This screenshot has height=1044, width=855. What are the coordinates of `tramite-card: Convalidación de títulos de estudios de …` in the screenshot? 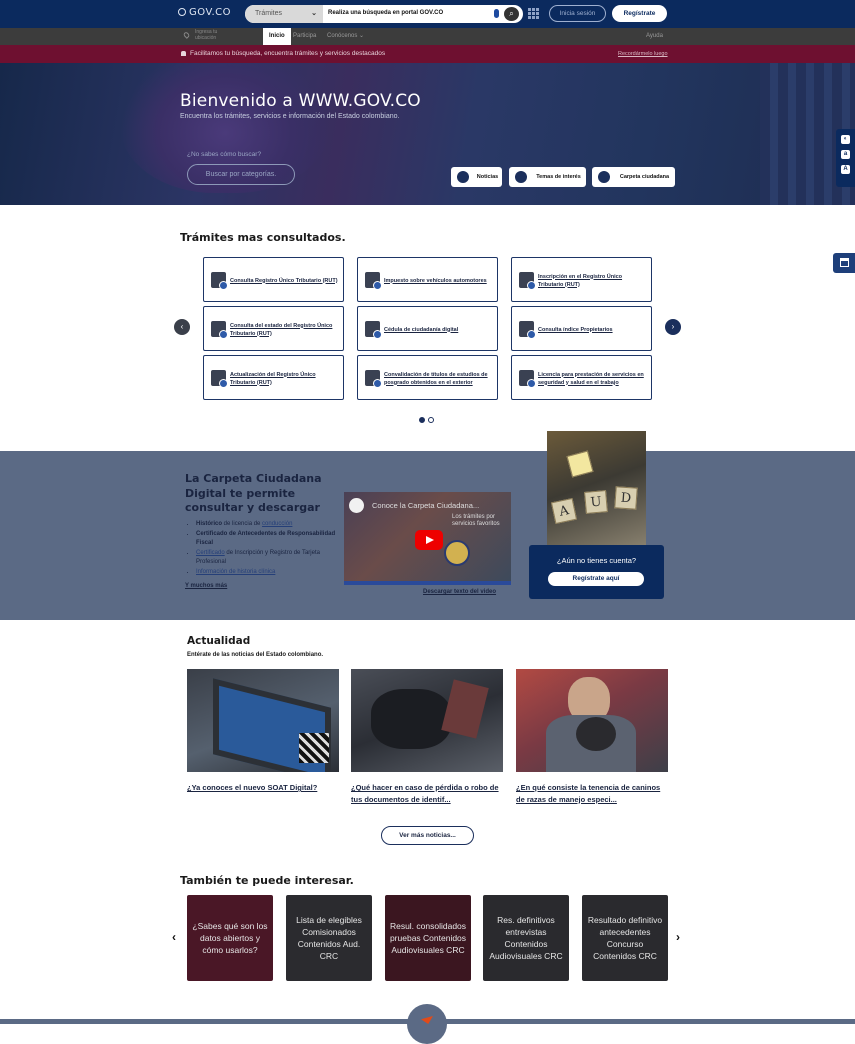 It's located at (427, 377).